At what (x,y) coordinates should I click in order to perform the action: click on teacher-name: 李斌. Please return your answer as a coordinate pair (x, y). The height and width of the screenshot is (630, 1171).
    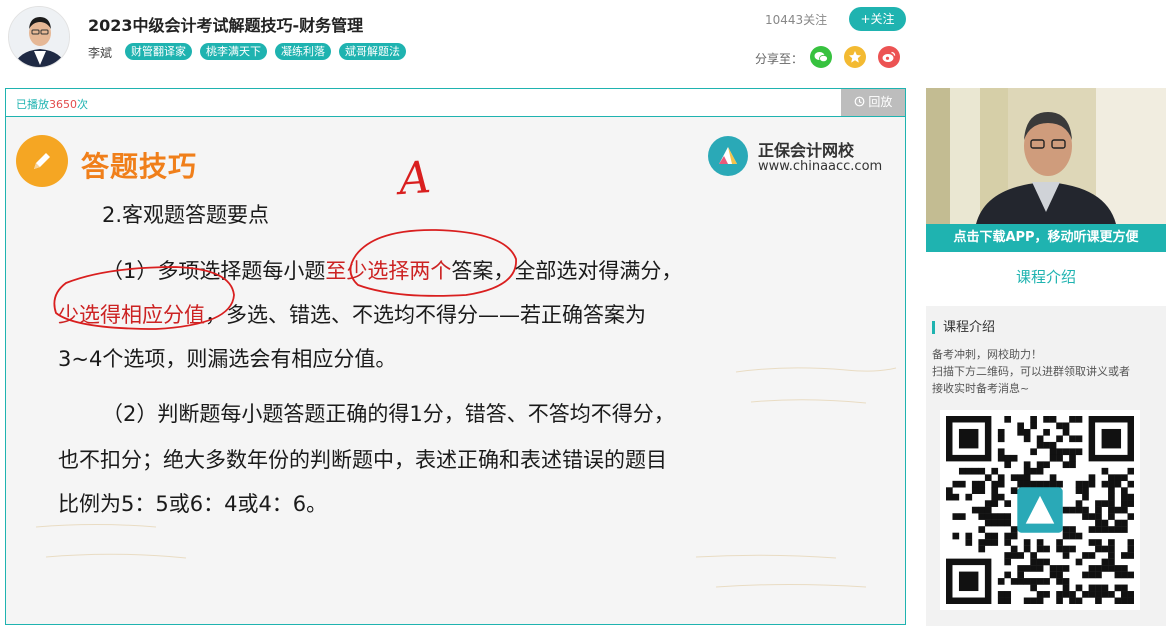
    Looking at the image, I should click on (100, 52).